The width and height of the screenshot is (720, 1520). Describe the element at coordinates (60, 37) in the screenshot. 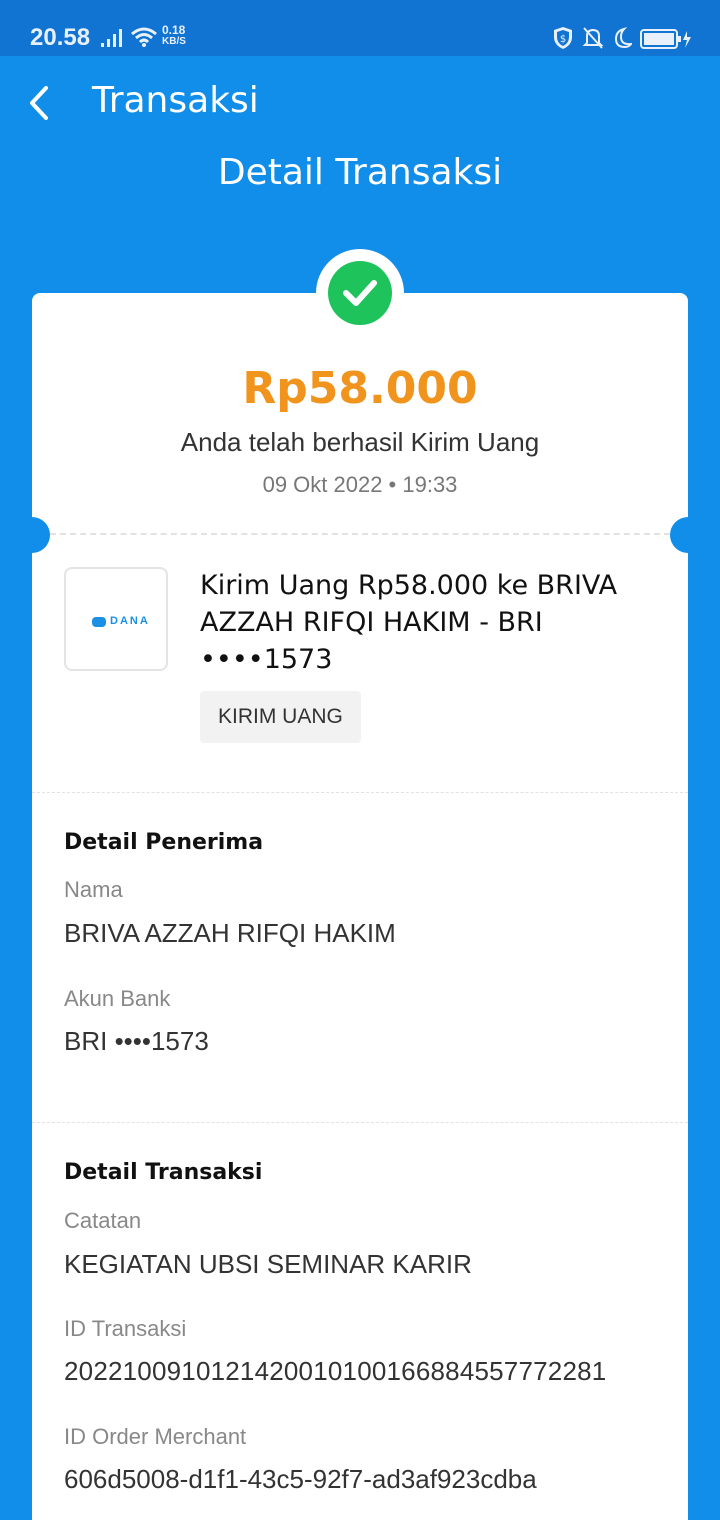

I see `status-time: 20.58` at that location.